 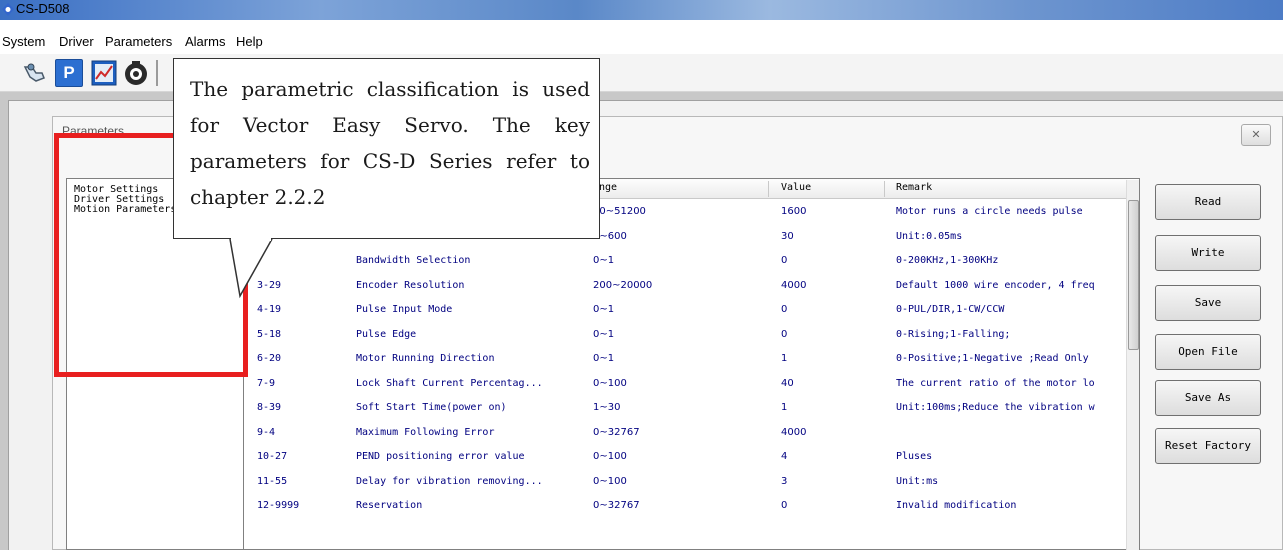 What do you see at coordinates (619, 211) in the screenshot?
I see `param-range-cell: 00~51200` at bounding box center [619, 211].